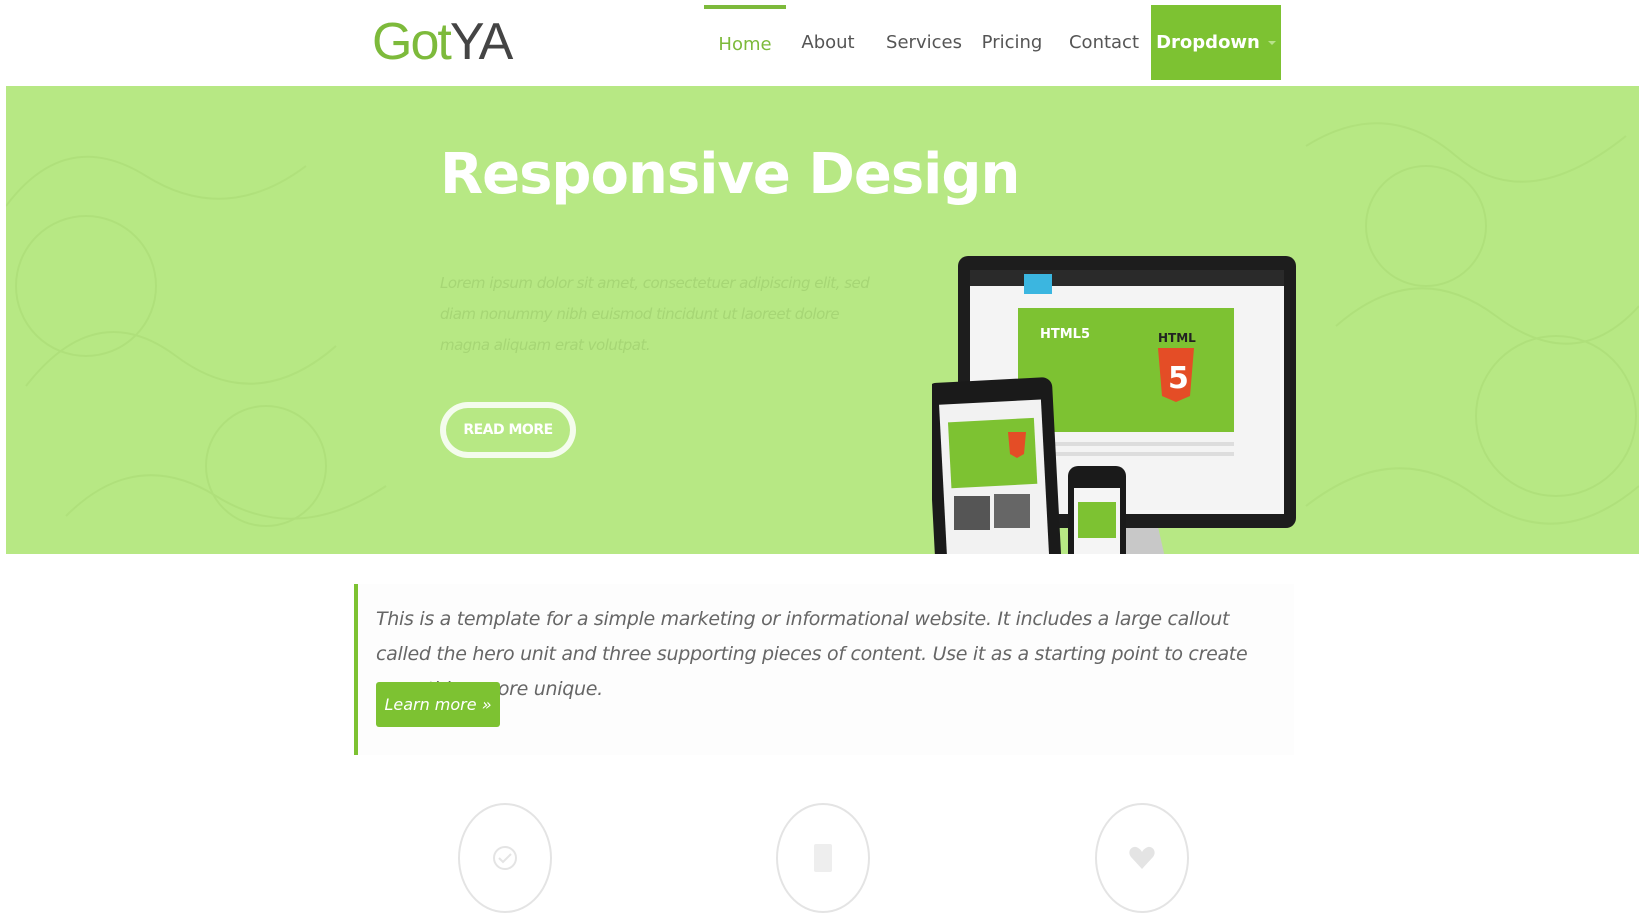  Describe the element at coordinates (1271, 42) in the screenshot. I see `caret-down-icon` at that location.